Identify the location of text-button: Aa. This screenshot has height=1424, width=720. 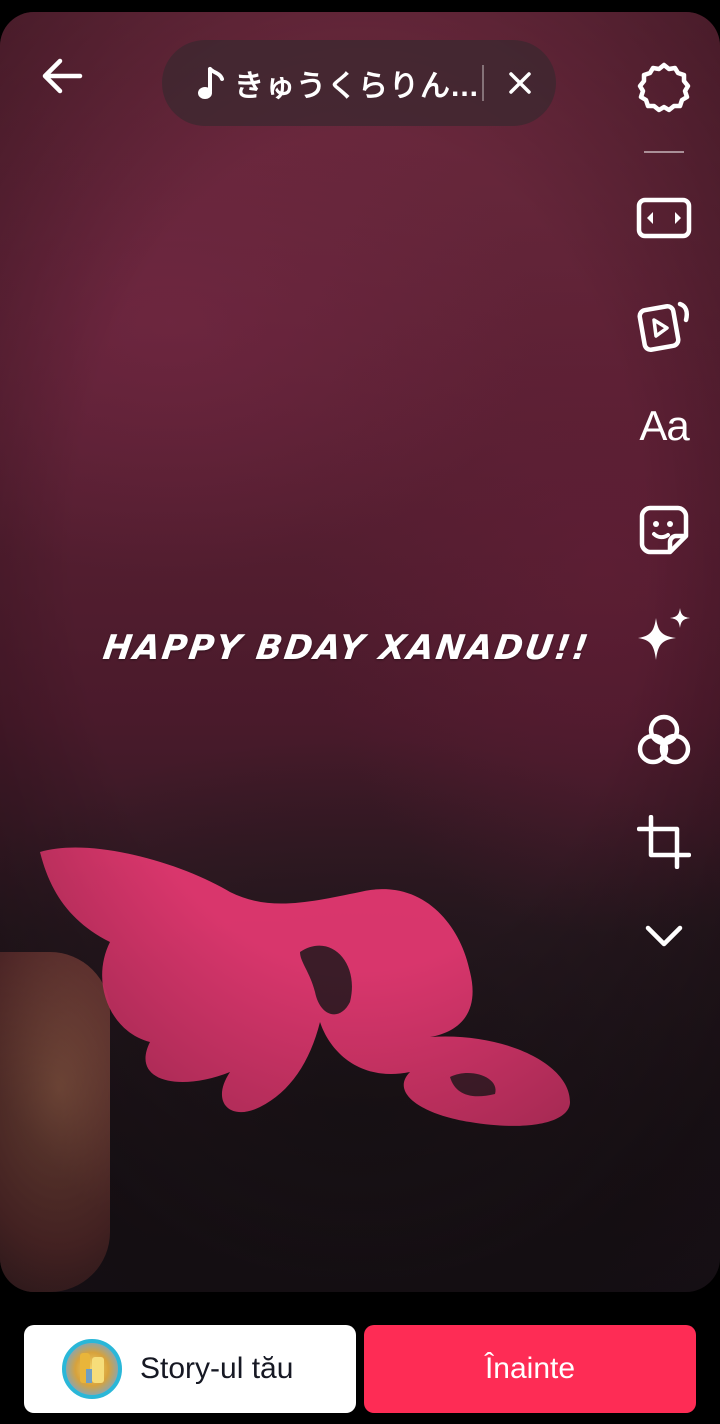
(664, 426).